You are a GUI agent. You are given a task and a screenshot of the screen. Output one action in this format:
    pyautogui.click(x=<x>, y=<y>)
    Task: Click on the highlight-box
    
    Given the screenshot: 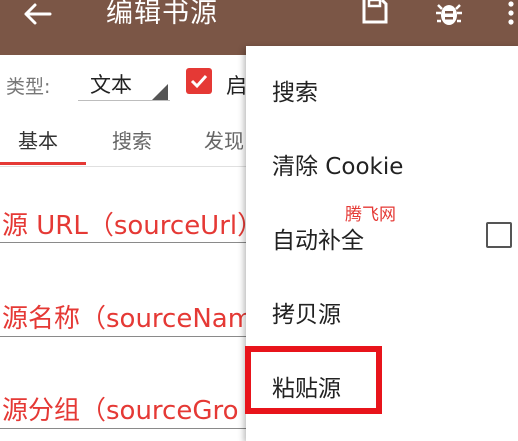 What is the action you would take?
    pyautogui.click(x=313, y=380)
    